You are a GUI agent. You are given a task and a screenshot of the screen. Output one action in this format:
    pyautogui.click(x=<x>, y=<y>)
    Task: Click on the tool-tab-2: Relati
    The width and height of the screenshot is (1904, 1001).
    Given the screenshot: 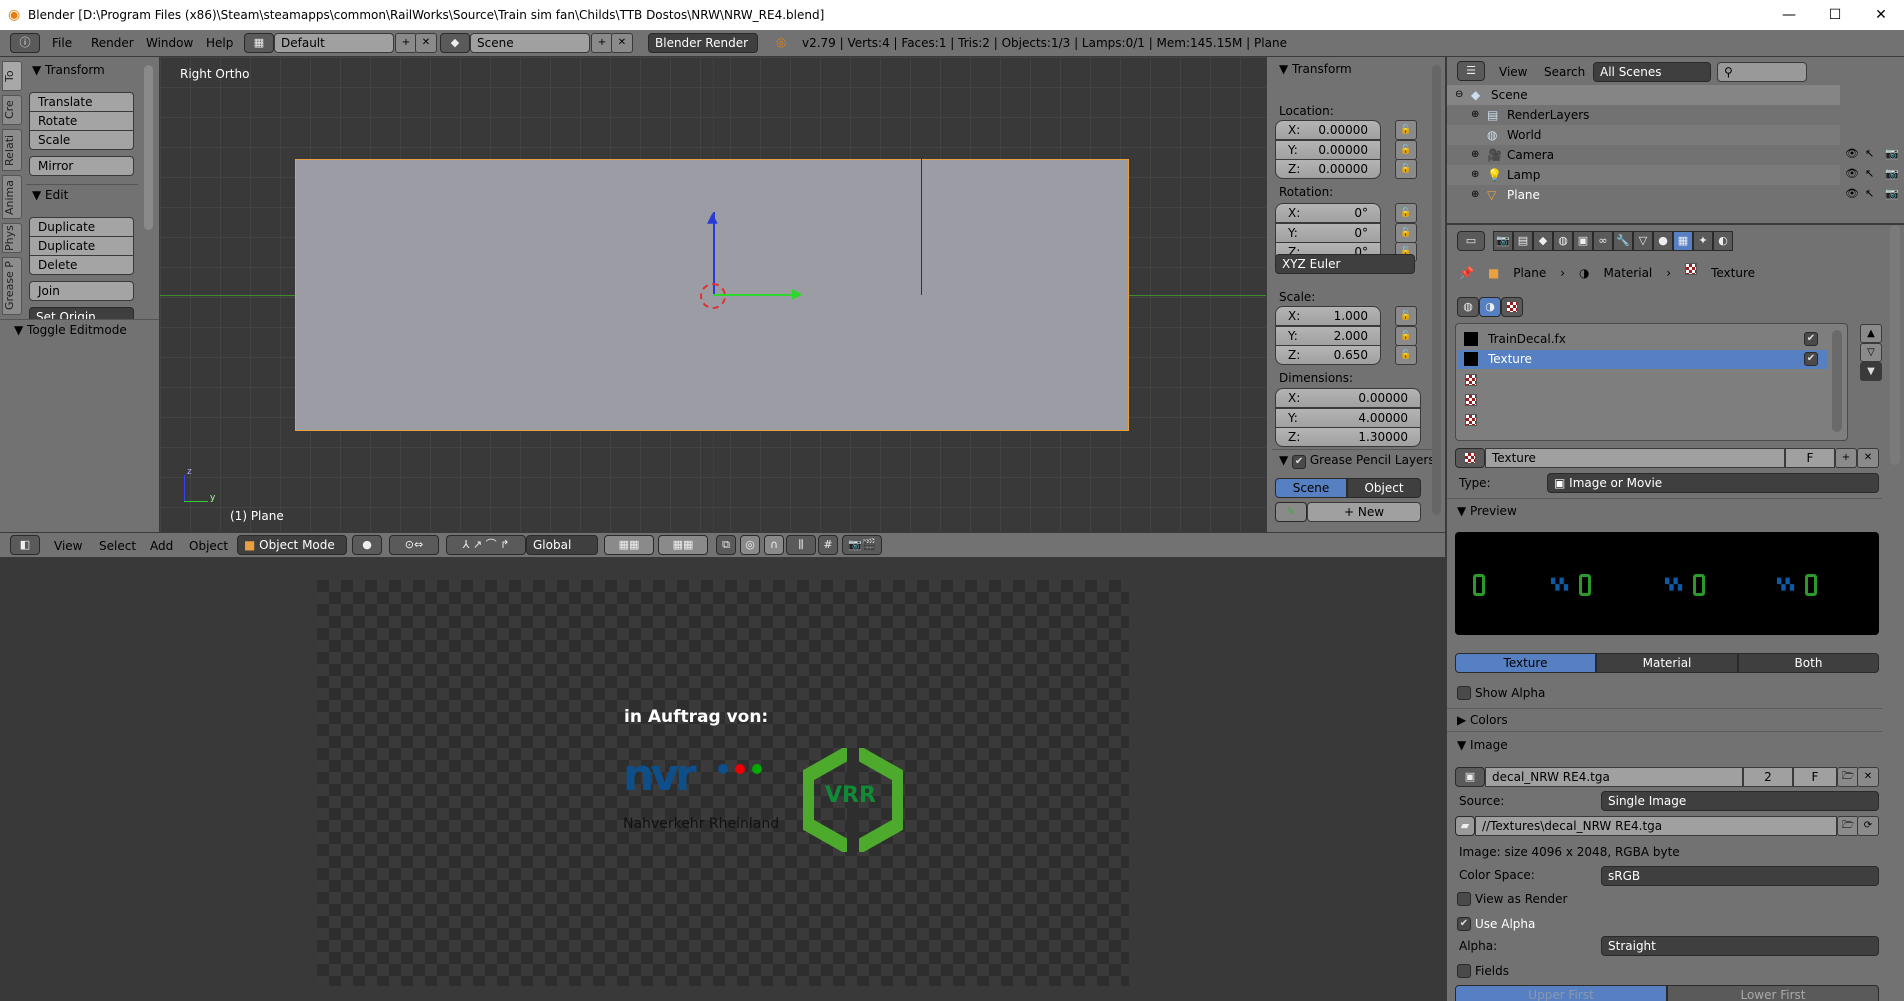 What is the action you would take?
    pyautogui.click(x=12, y=150)
    